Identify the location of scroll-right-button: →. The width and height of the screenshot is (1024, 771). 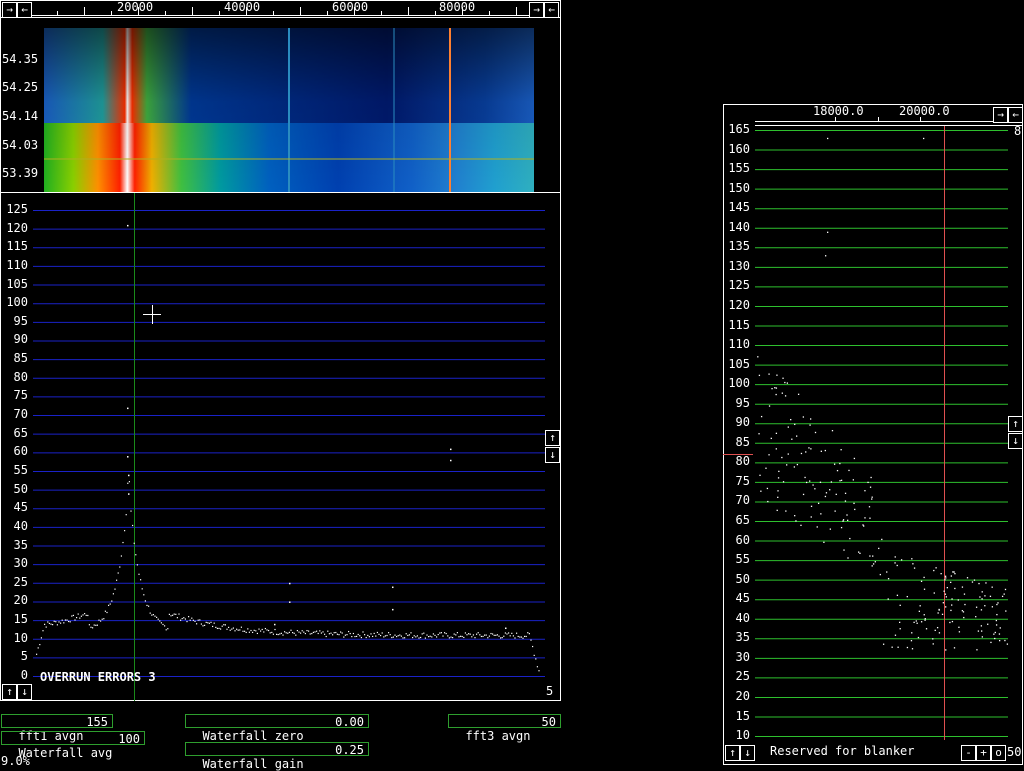
(9, 10).